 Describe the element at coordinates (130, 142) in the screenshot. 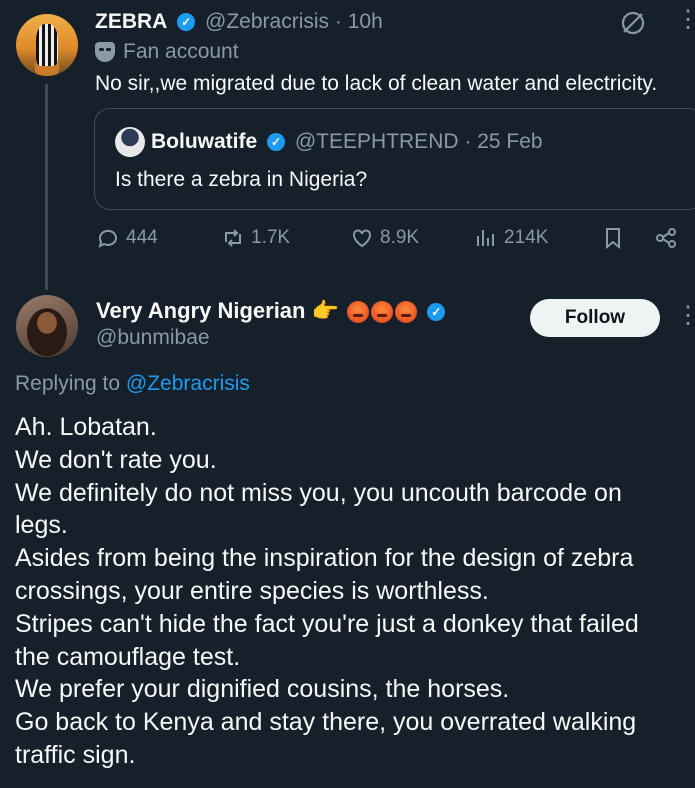

I see `quote-avatar` at that location.